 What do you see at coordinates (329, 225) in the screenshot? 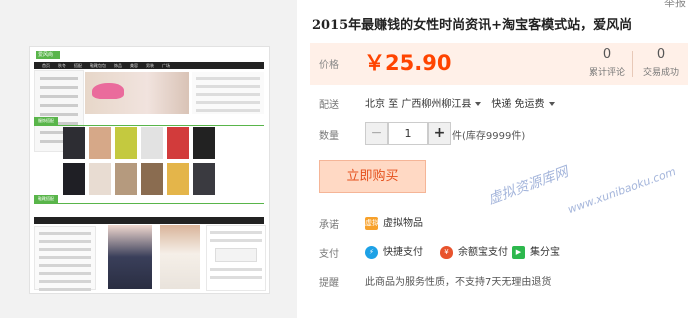
I see `service-label: 承诺` at bounding box center [329, 225].